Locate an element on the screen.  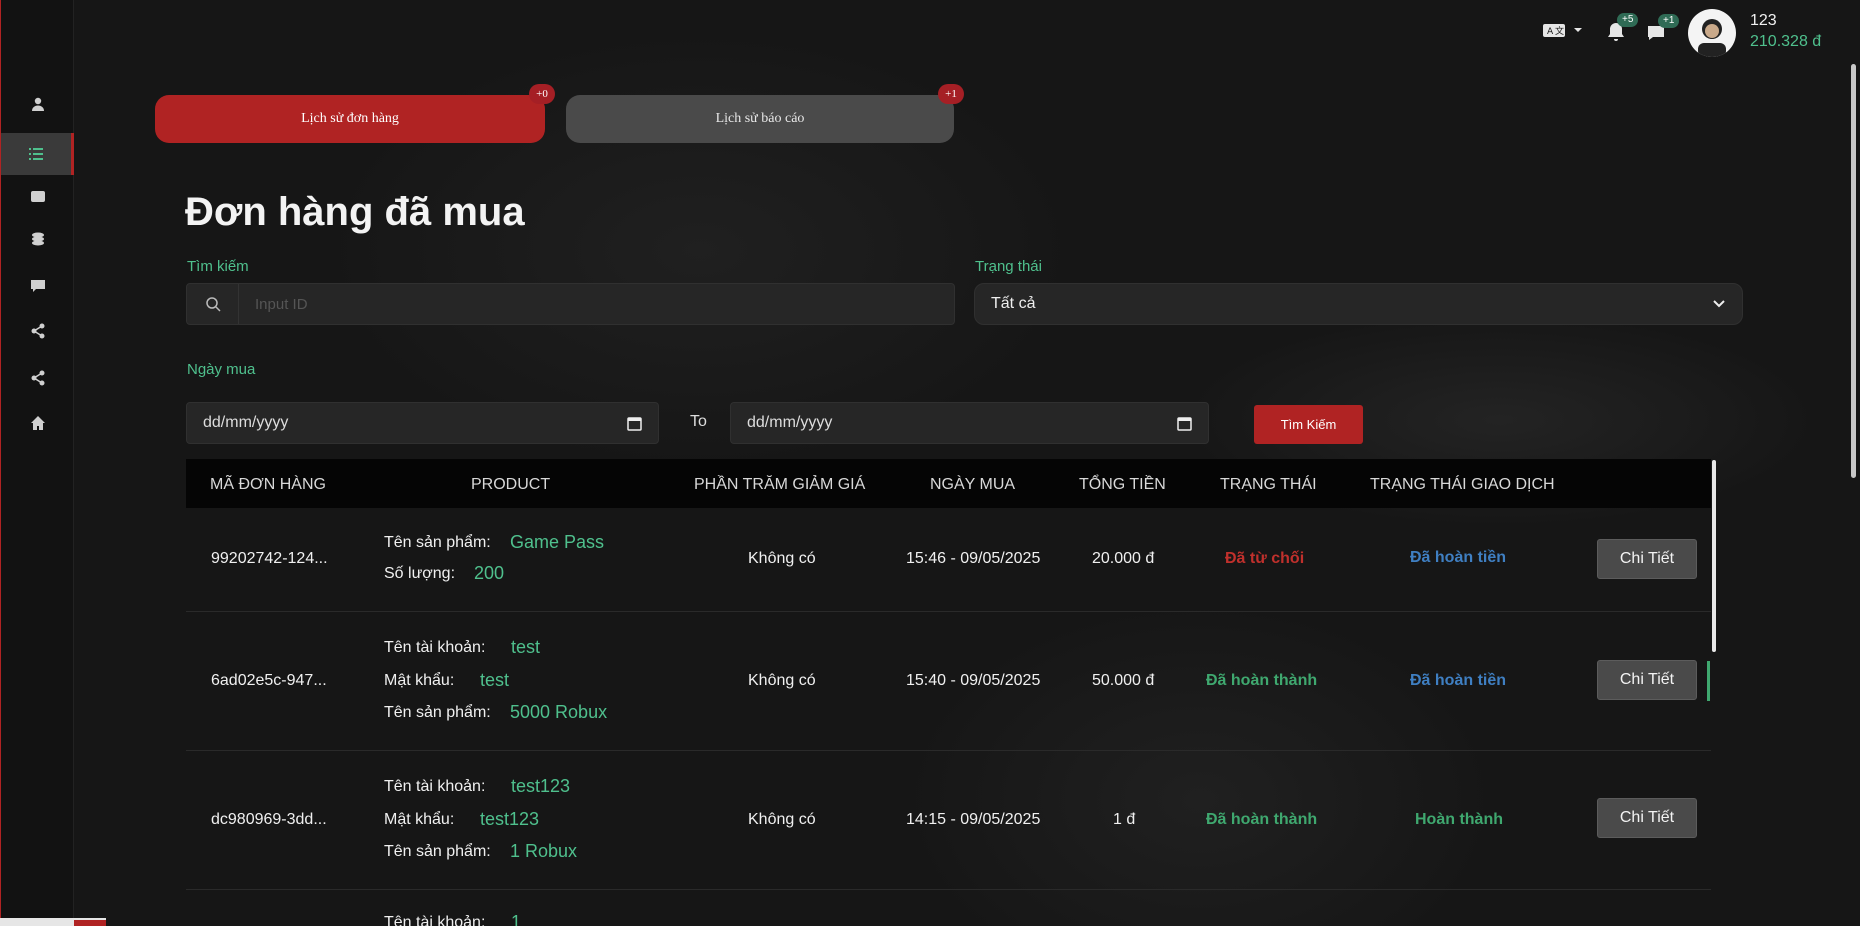
search-button: Tìm Kiếm is located at coordinates (1308, 424).